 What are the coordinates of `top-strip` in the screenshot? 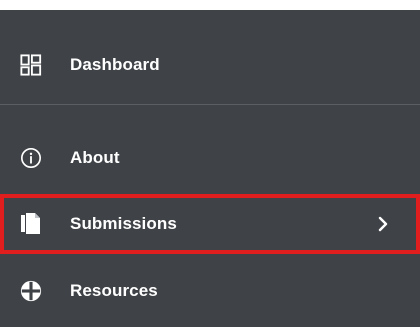 It's located at (210, 5).